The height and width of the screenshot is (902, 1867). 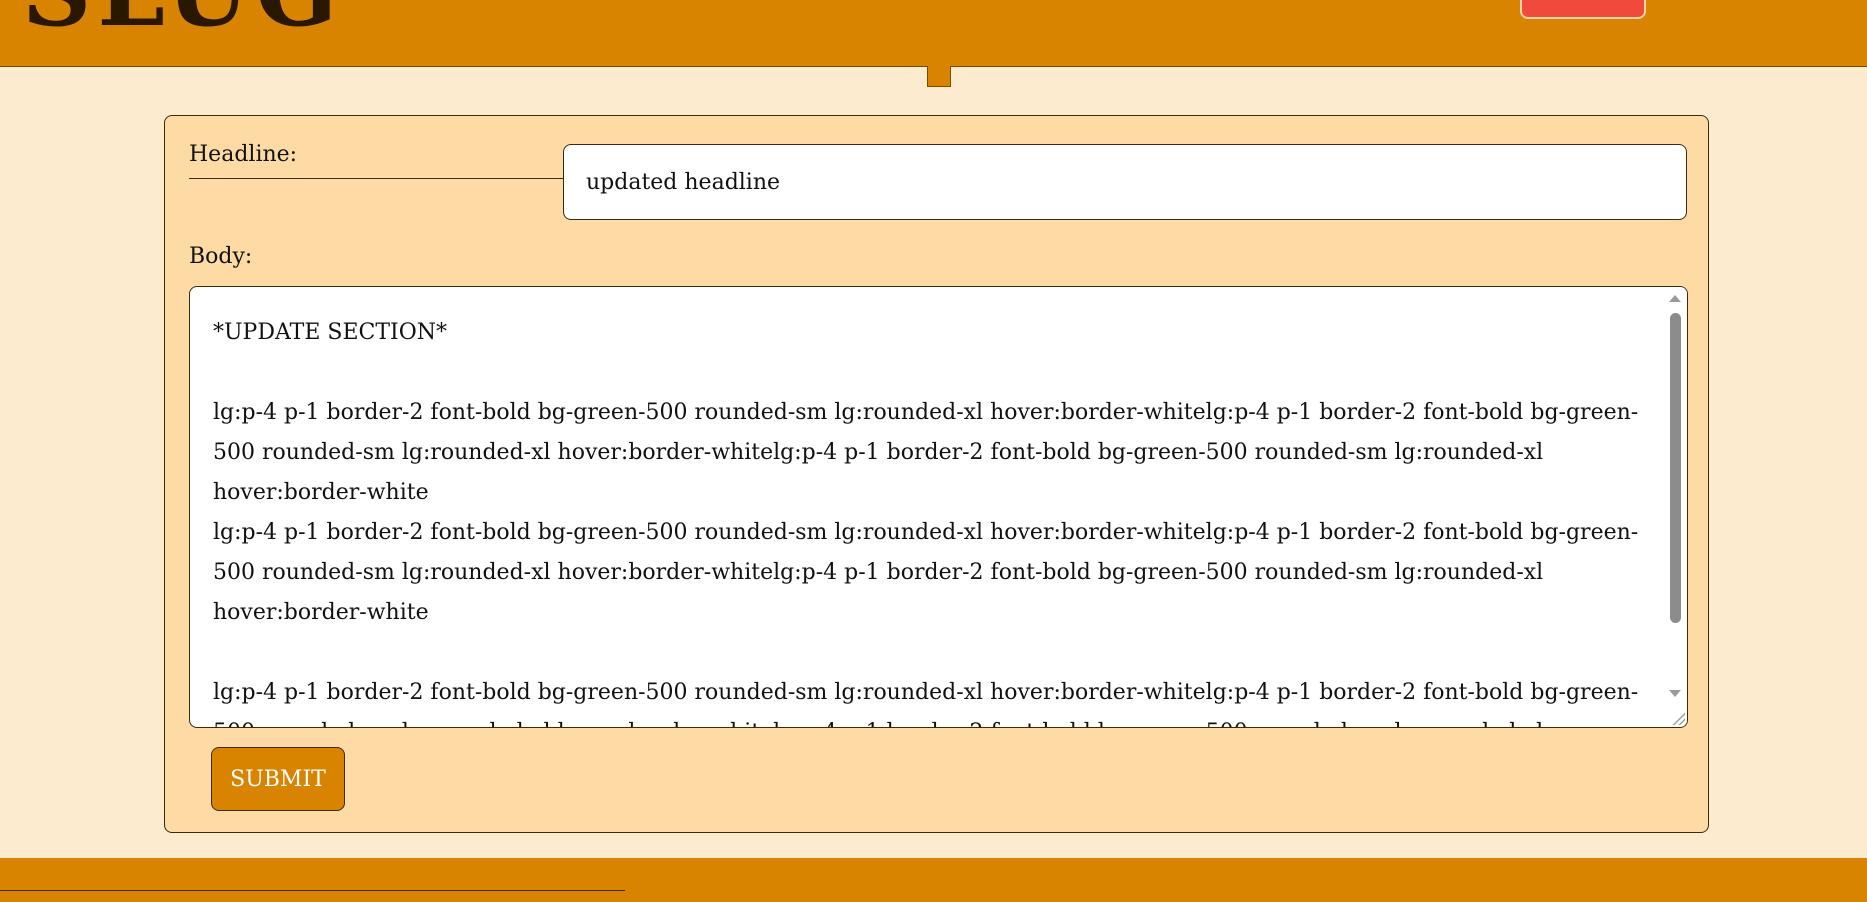 What do you see at coordinates (1675, 298) in the screenshot?
I see `scroll-up-arrow-icon` at bounding box center [1675, 298].